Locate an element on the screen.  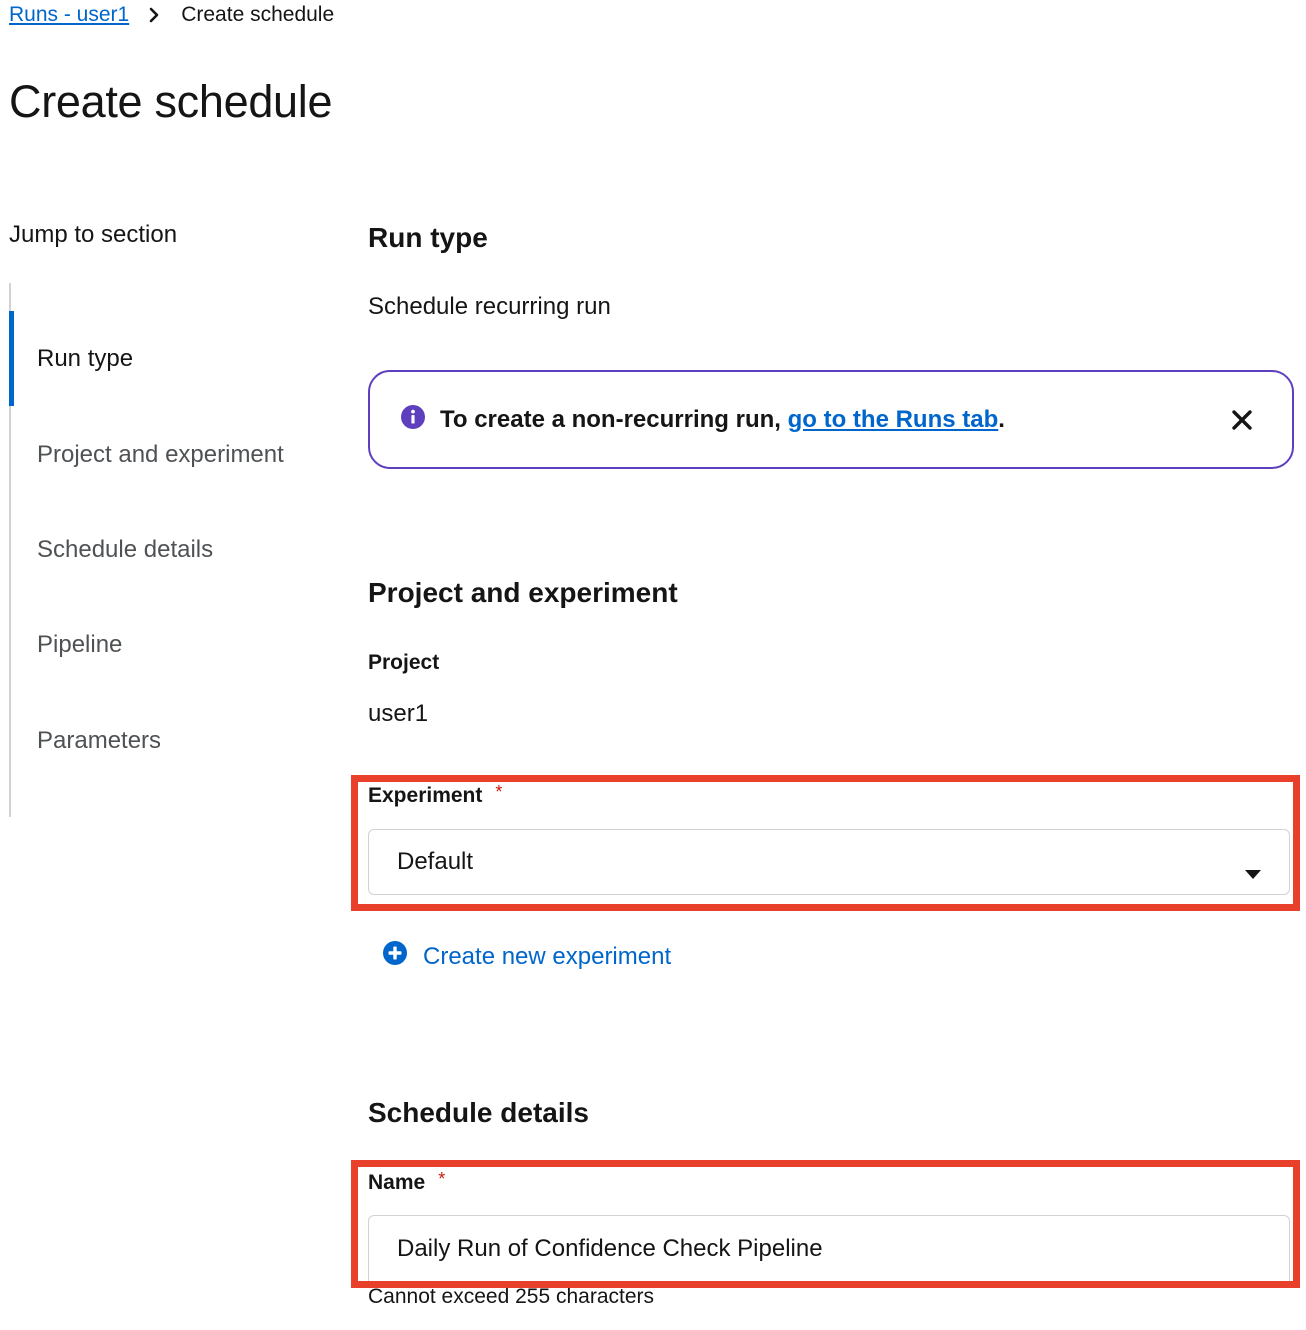
jump-item-parameters: Parameters is located at coordinates (169, 740).